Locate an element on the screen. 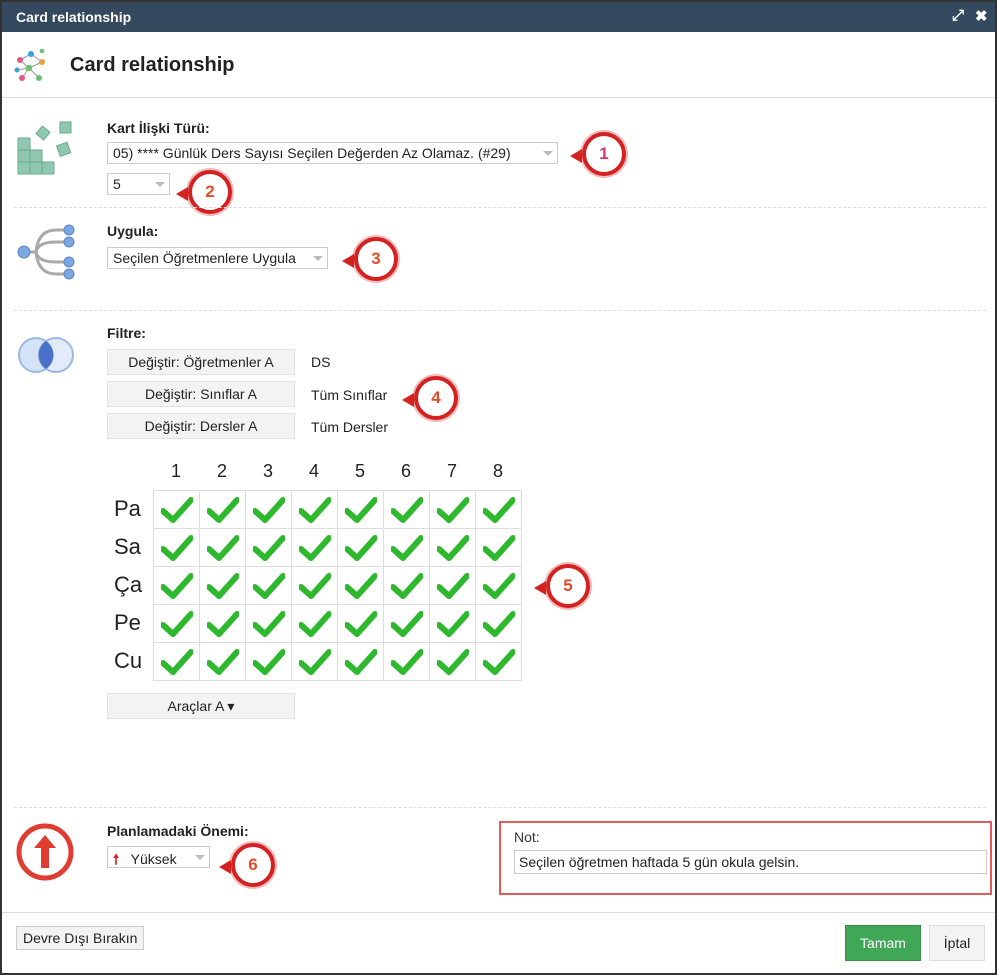 The width and height of the screenshot is (997, 975). day-label: Sa is located at coordinates (127, 547).